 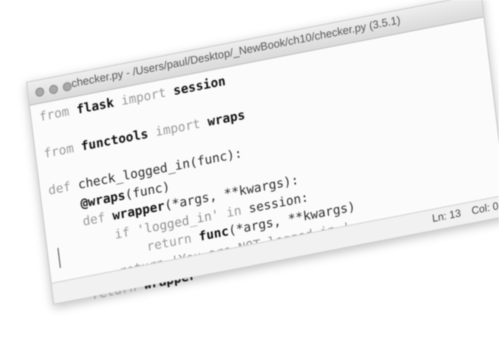 What do you see at coordinates (213, 233) in the screenshot?
I see `code-token: func` at bounding box center [213, 233].